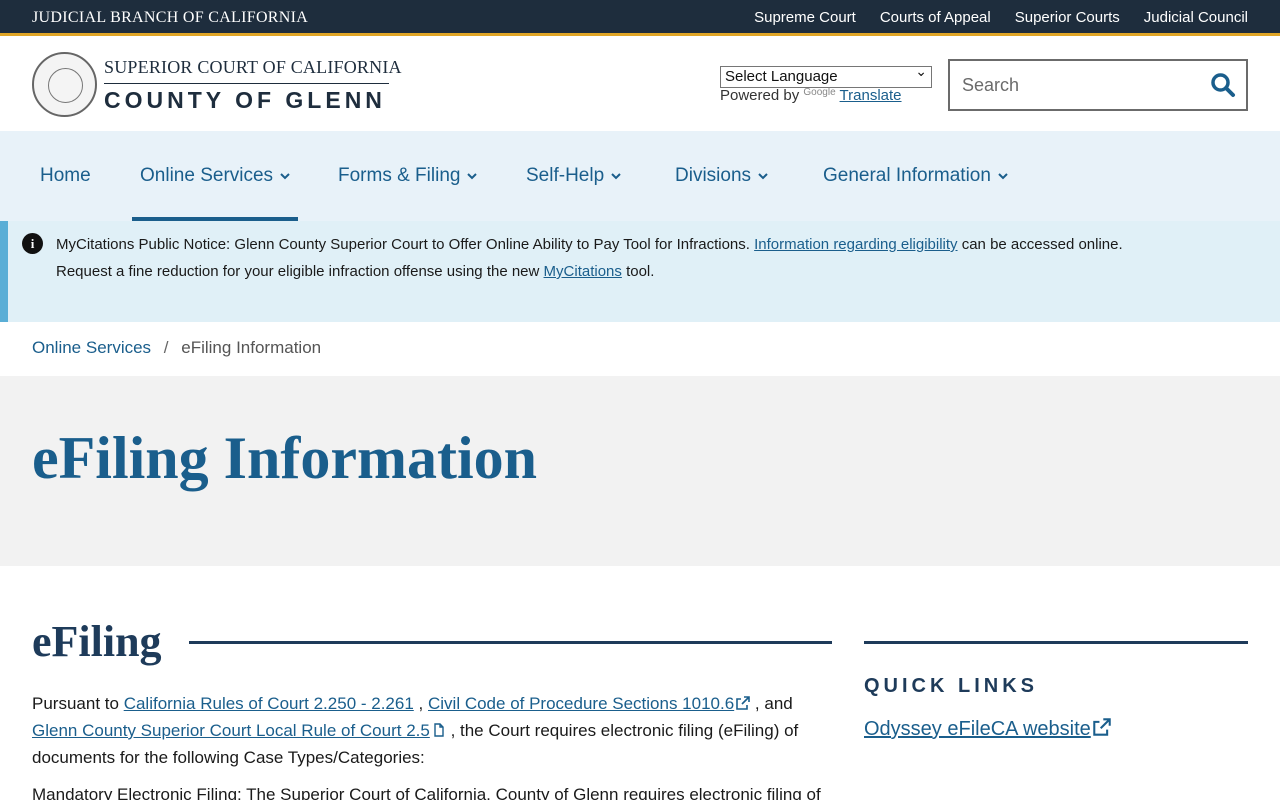 The width and height of the screenshot is (1280, 800). I want to click on logo-divider, so click(246, 83).